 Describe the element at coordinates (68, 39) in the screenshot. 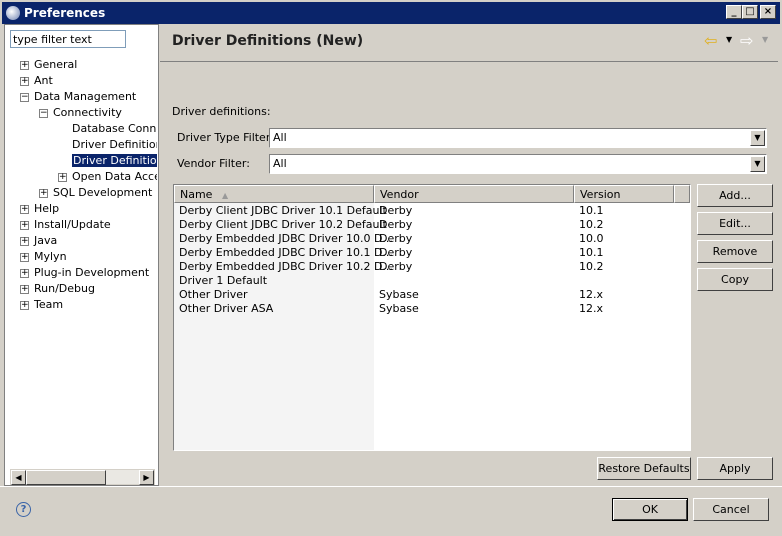

I see `filter-input` at that location.